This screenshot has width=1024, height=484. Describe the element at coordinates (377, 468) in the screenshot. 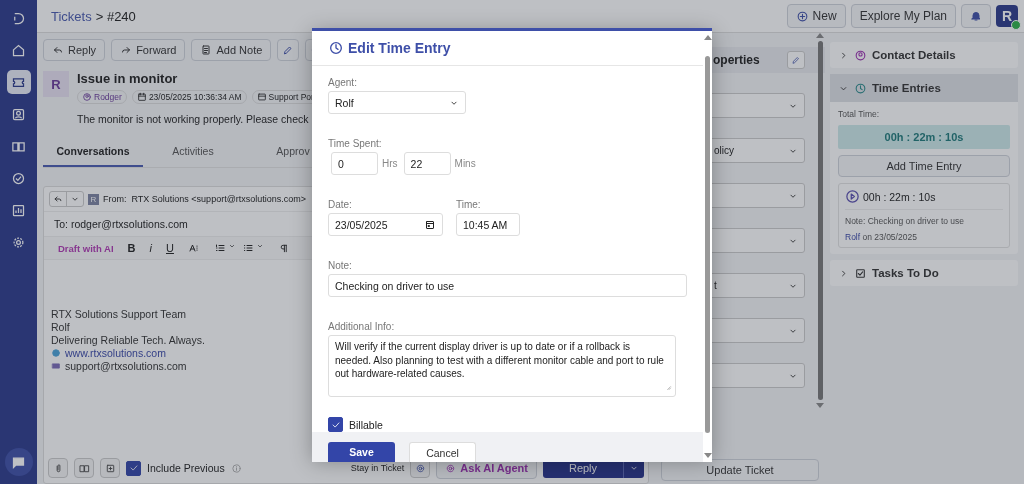

I see `stay-in-ticket-label: Stay in Ticket` at that location.